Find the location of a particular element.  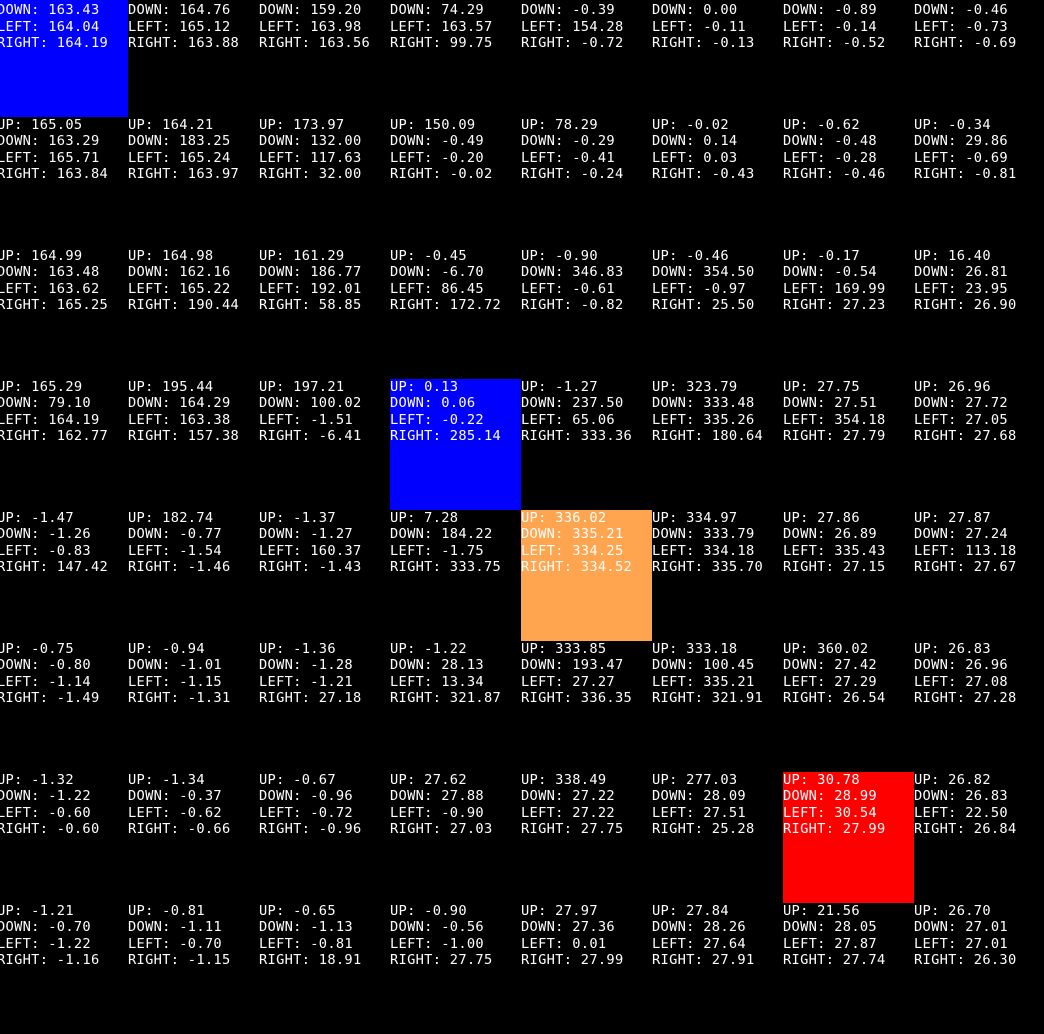

q-value-down: DOWN: 354.50 is located at coordinates (717, 272).